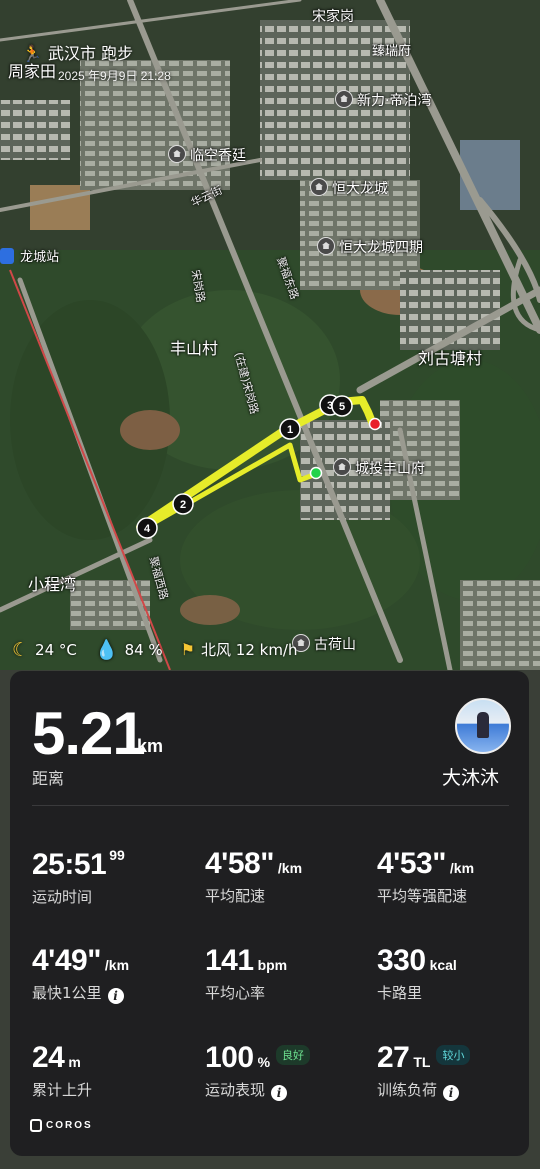 This screenshot has width=540, height=1169. Describe the element at coordinates (249, 650) in the screenshot. I see `wind: 北风 12 km/h` at that location.